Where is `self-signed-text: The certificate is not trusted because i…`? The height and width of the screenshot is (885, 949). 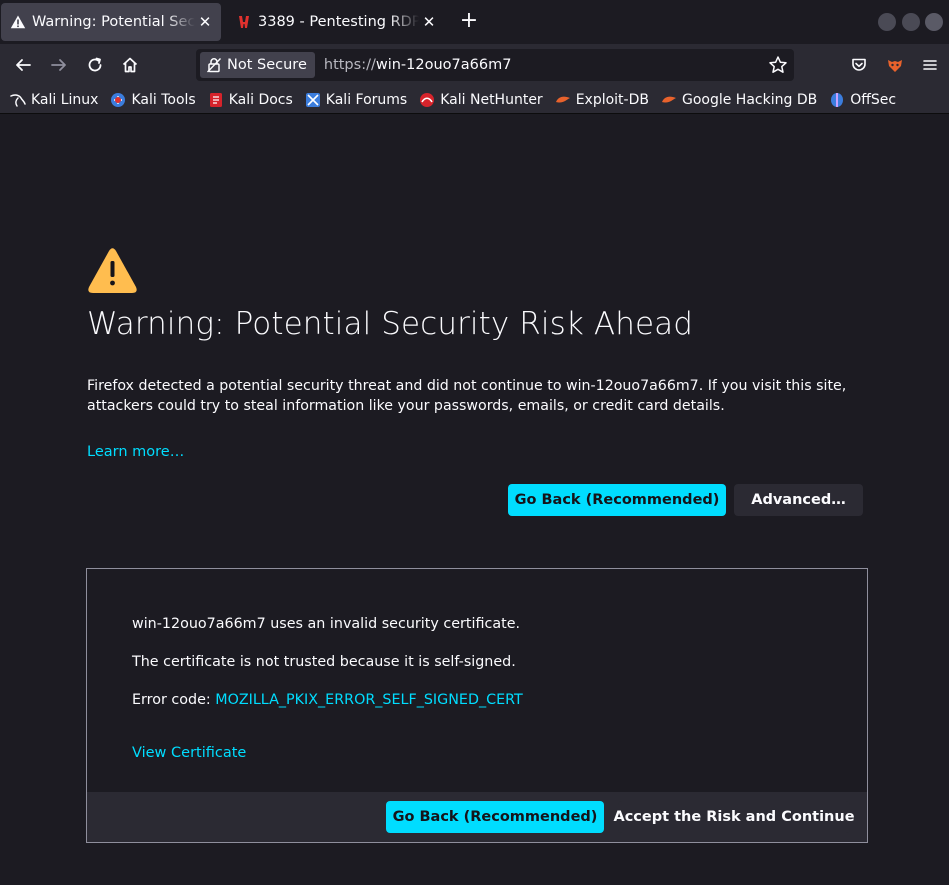
self-signed-text: The certificate is not trusted because i… is located at coordinates (324, 662).